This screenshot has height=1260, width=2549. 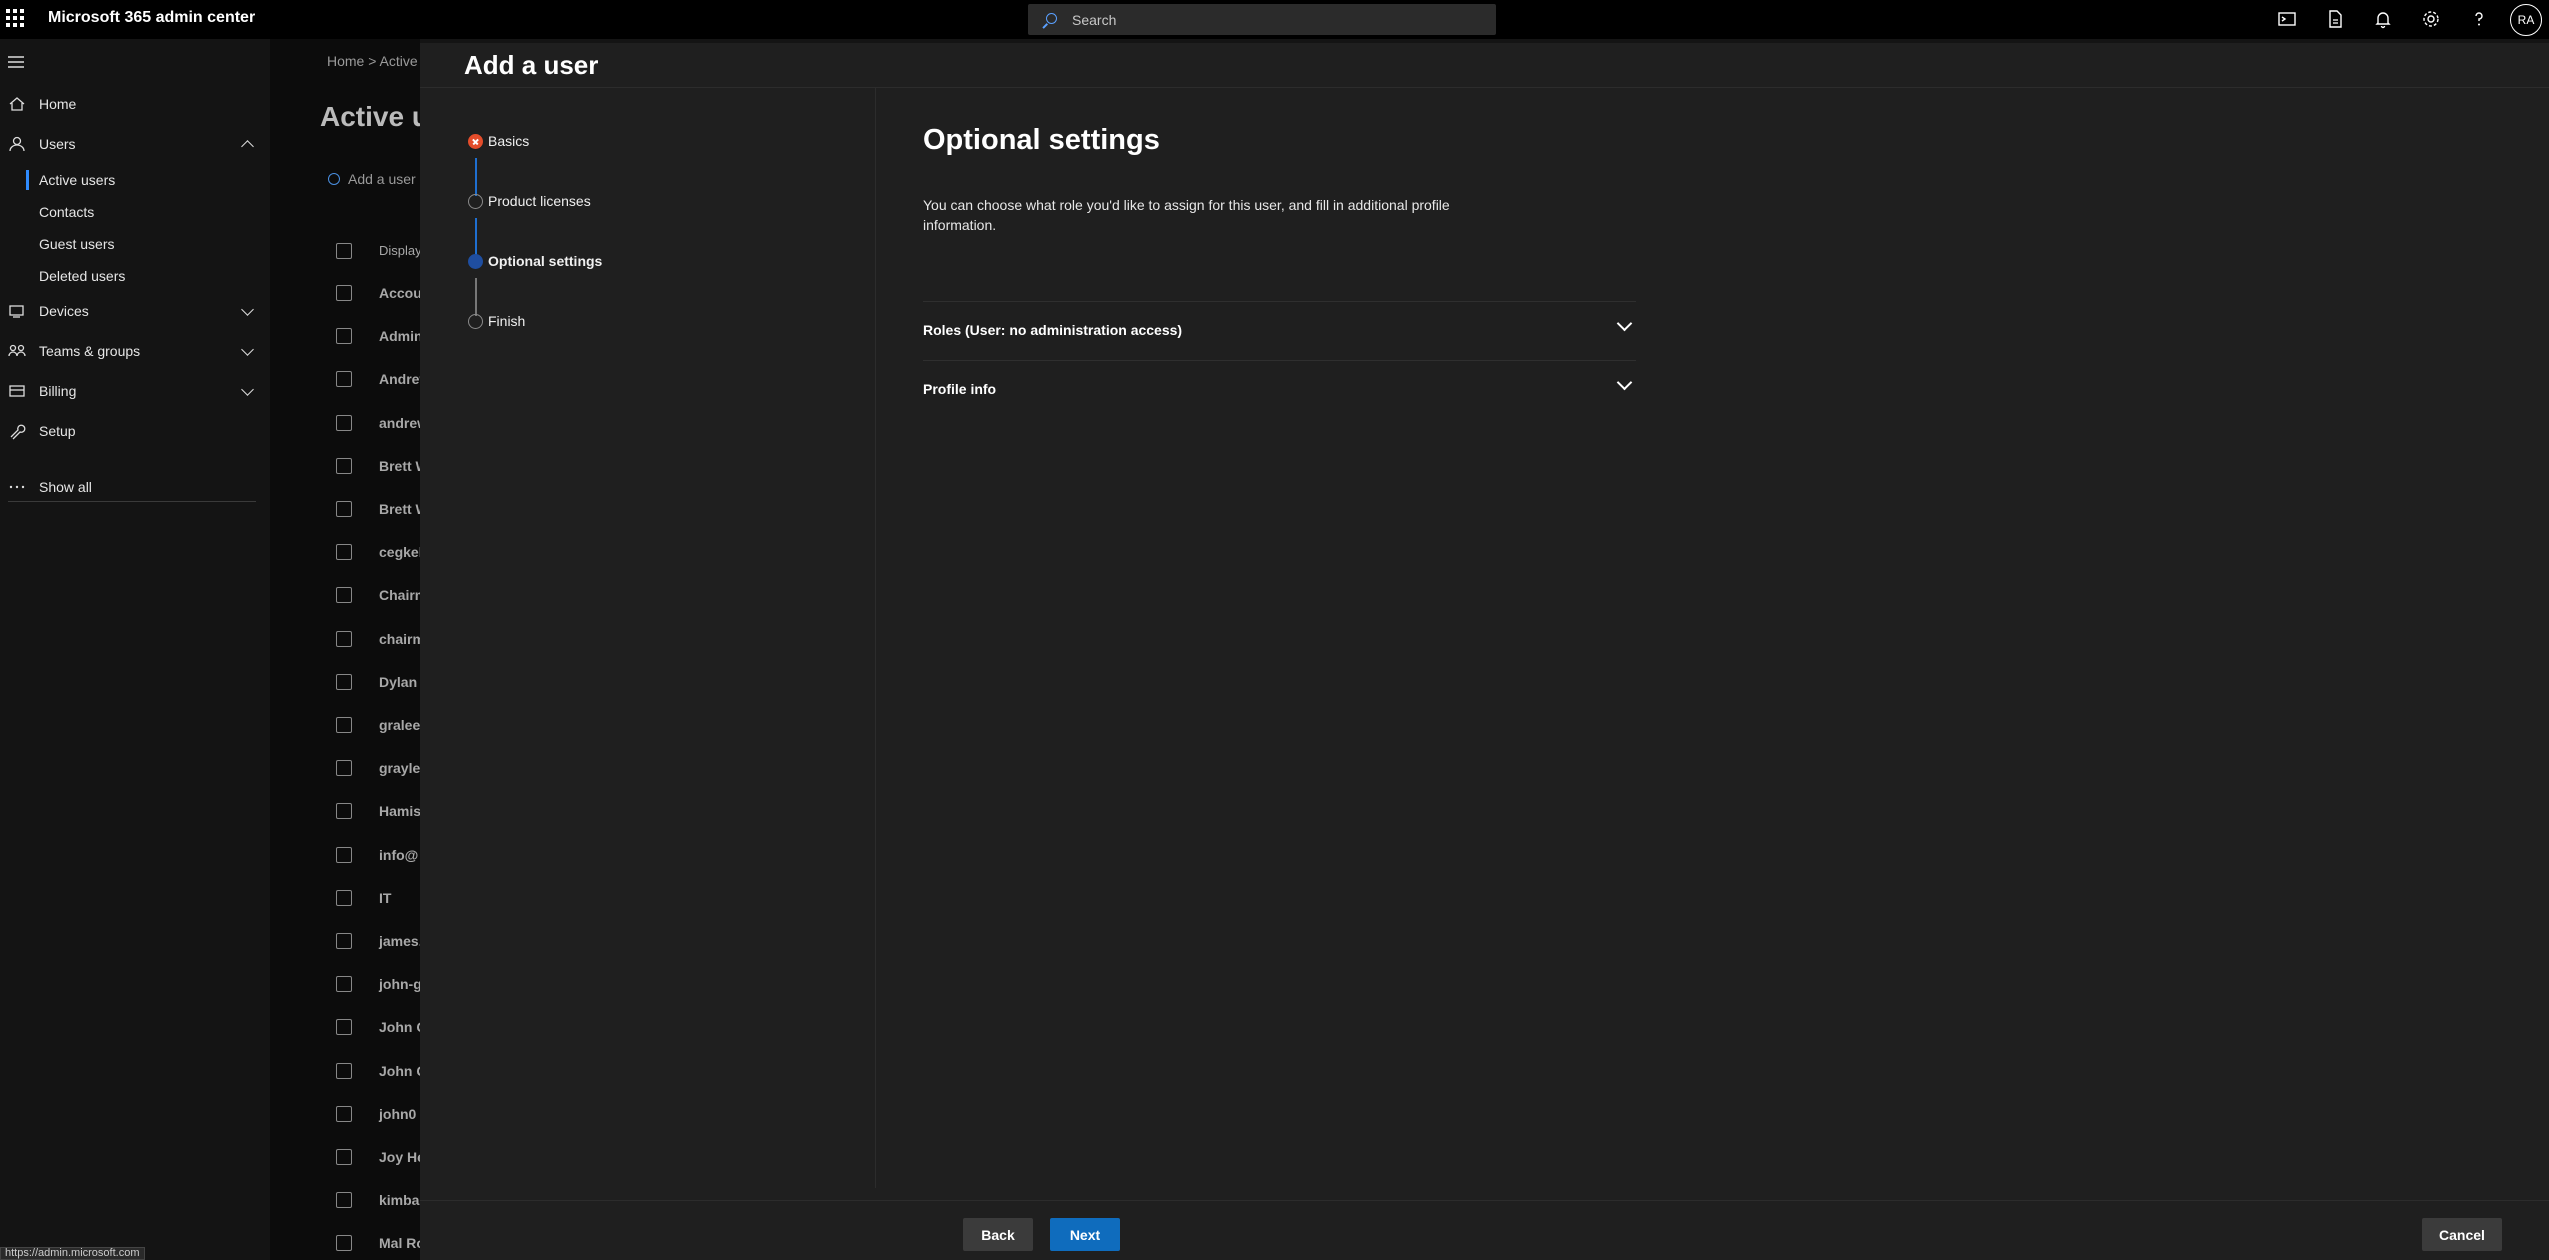 I want to click on row-display-name: gralee, so click(x=399, y=725).